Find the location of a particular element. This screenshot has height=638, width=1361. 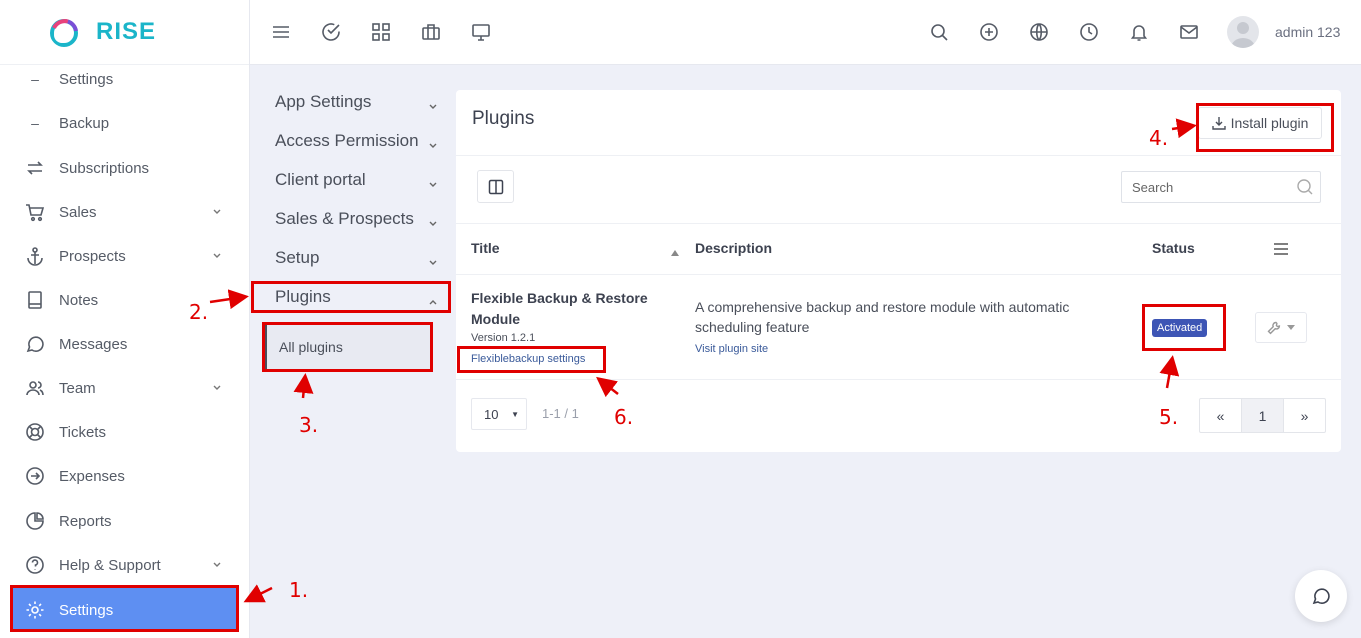

sidebar-item-tickets: Tickets is located at coordinates (125, 432).